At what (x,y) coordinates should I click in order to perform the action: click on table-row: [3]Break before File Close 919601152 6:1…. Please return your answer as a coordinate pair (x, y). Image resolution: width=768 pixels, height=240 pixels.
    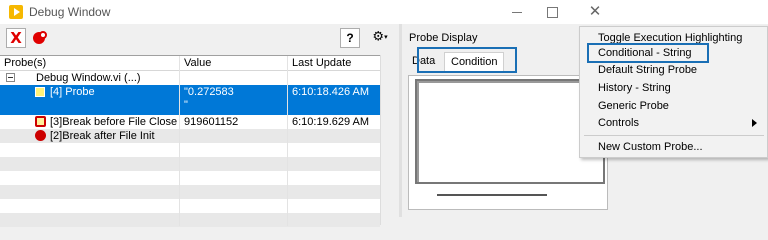
    Looking at the image, I should click on (190, 122).